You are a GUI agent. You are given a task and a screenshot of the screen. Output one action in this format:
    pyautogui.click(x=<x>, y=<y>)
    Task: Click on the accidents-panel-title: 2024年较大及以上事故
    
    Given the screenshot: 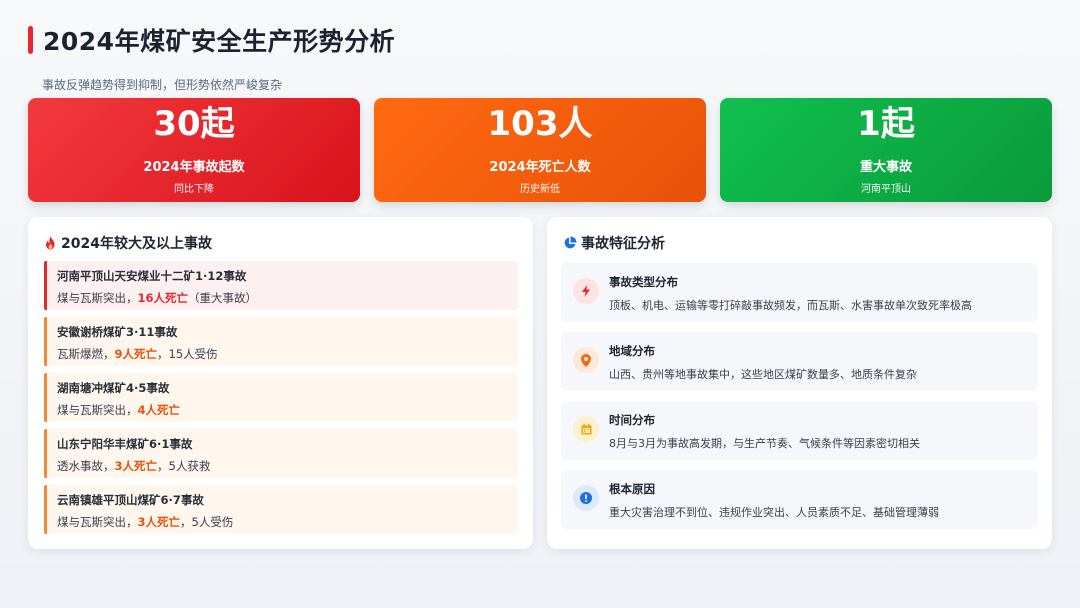 What is the action you would take?
    pyautogui.click(x=128, y=243)
    